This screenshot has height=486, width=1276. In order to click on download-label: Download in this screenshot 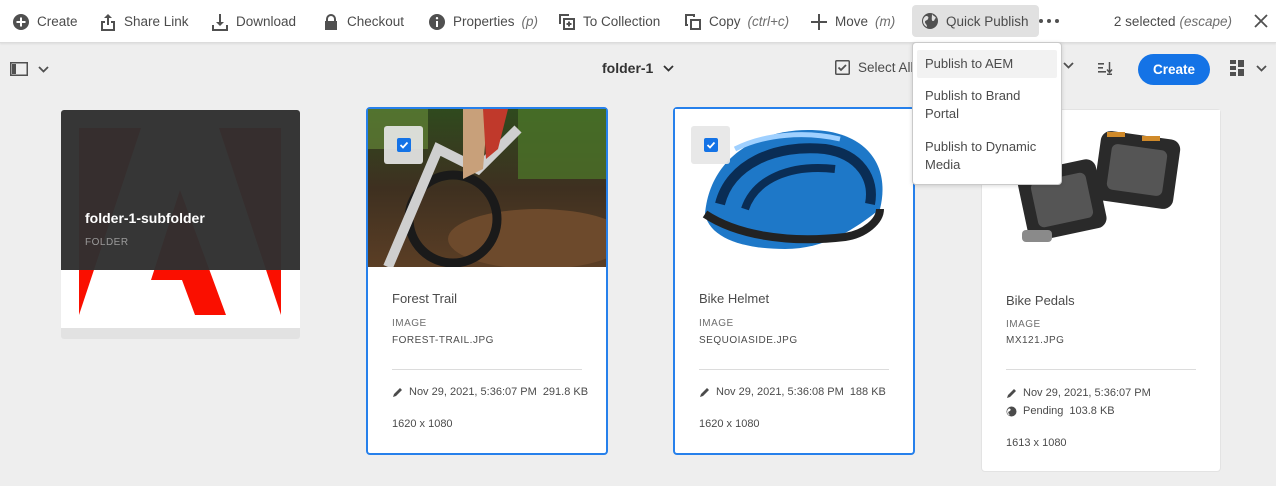, I will do `click(266, 21)`.